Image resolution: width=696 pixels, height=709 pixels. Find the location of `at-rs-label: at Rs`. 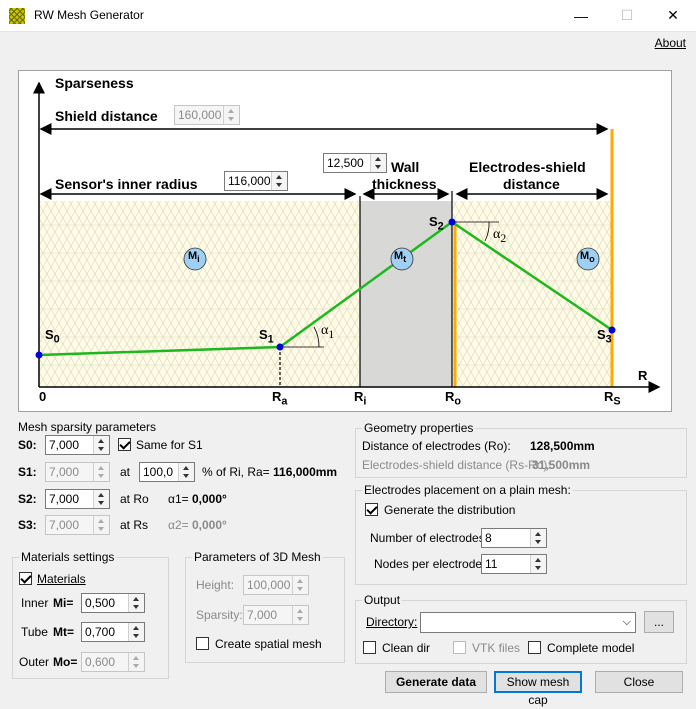

at-rs-label: at Rs is located at coordinates (134, 525).